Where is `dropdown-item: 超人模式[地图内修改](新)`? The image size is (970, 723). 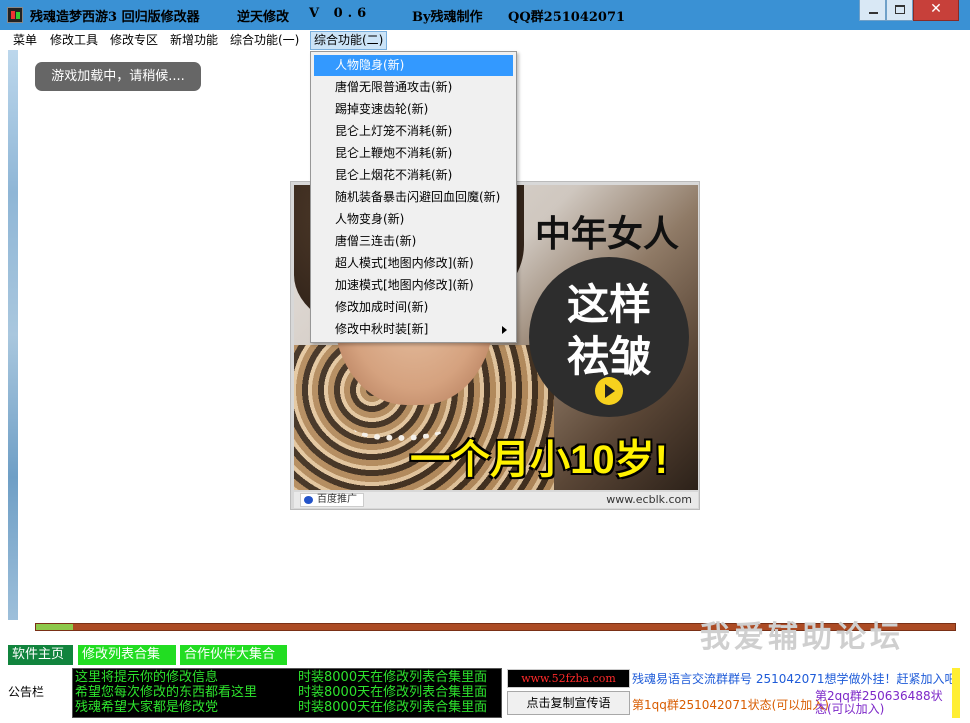
dropdown-item: 超人模式[地图内修改](新) is located at coordinates (413, 263).